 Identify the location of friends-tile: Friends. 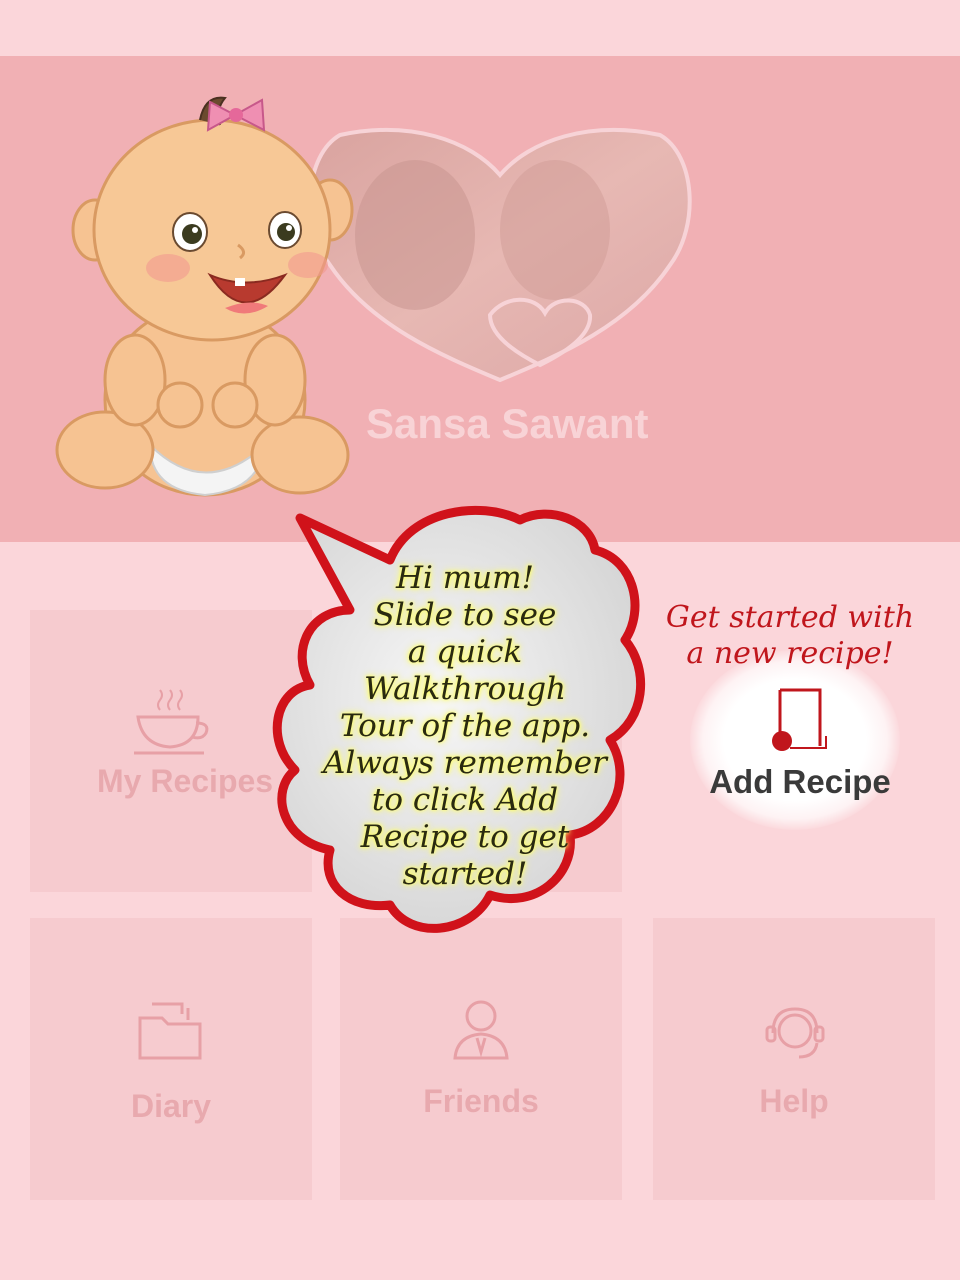
(481, 1059).